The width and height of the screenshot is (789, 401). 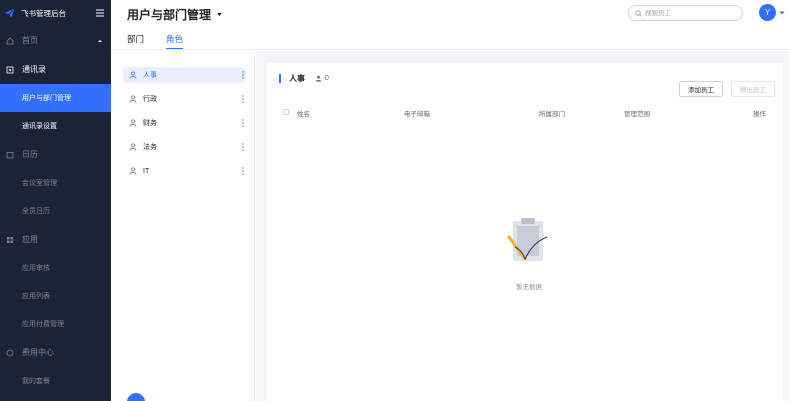 What do you see at coordinates (55, 268) in the screenshot?
I see `nav-item-app-review: 应用审核` at bounding box center [55, 268].